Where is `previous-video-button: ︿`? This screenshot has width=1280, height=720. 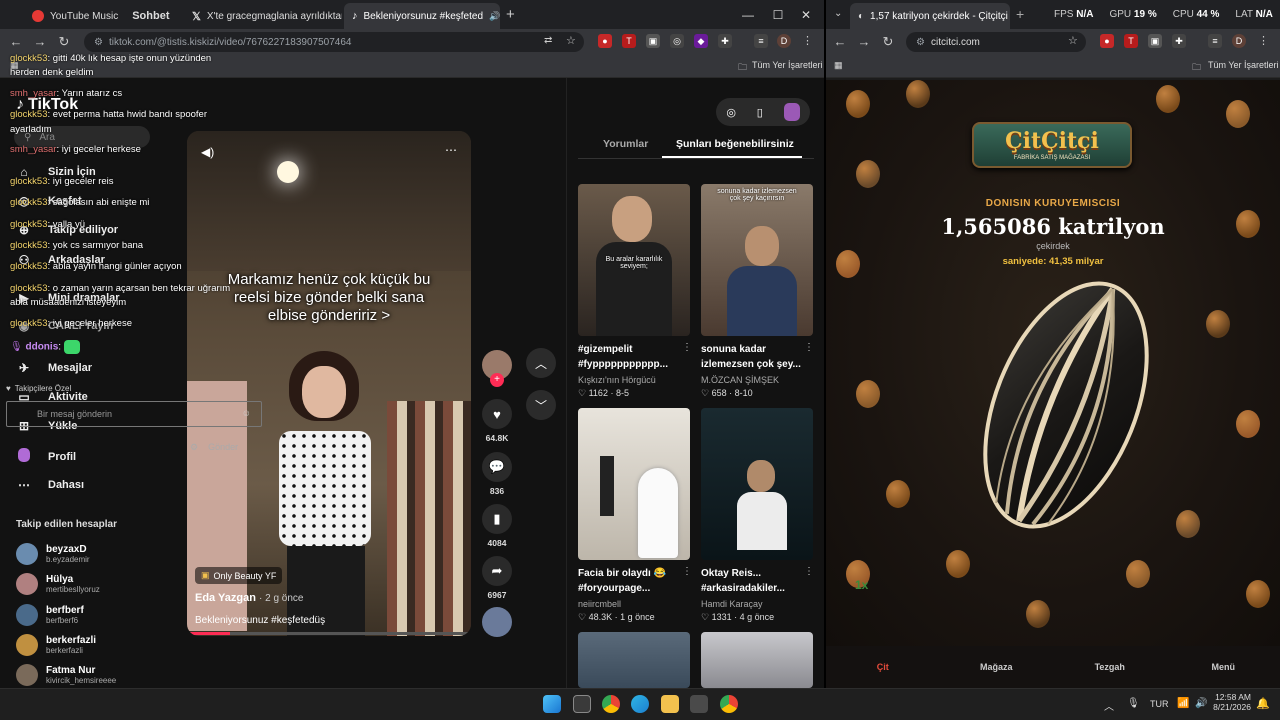 previous-video-button: ︿ is located at coordinates (541, 363).